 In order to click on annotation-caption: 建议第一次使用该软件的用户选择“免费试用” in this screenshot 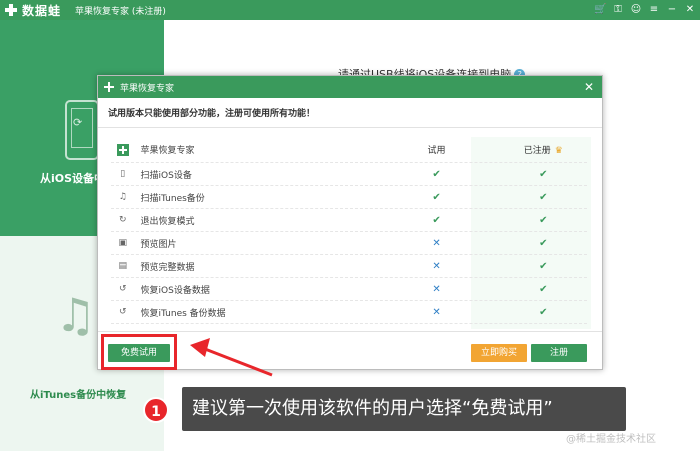, I will do `click(404, 409)`.